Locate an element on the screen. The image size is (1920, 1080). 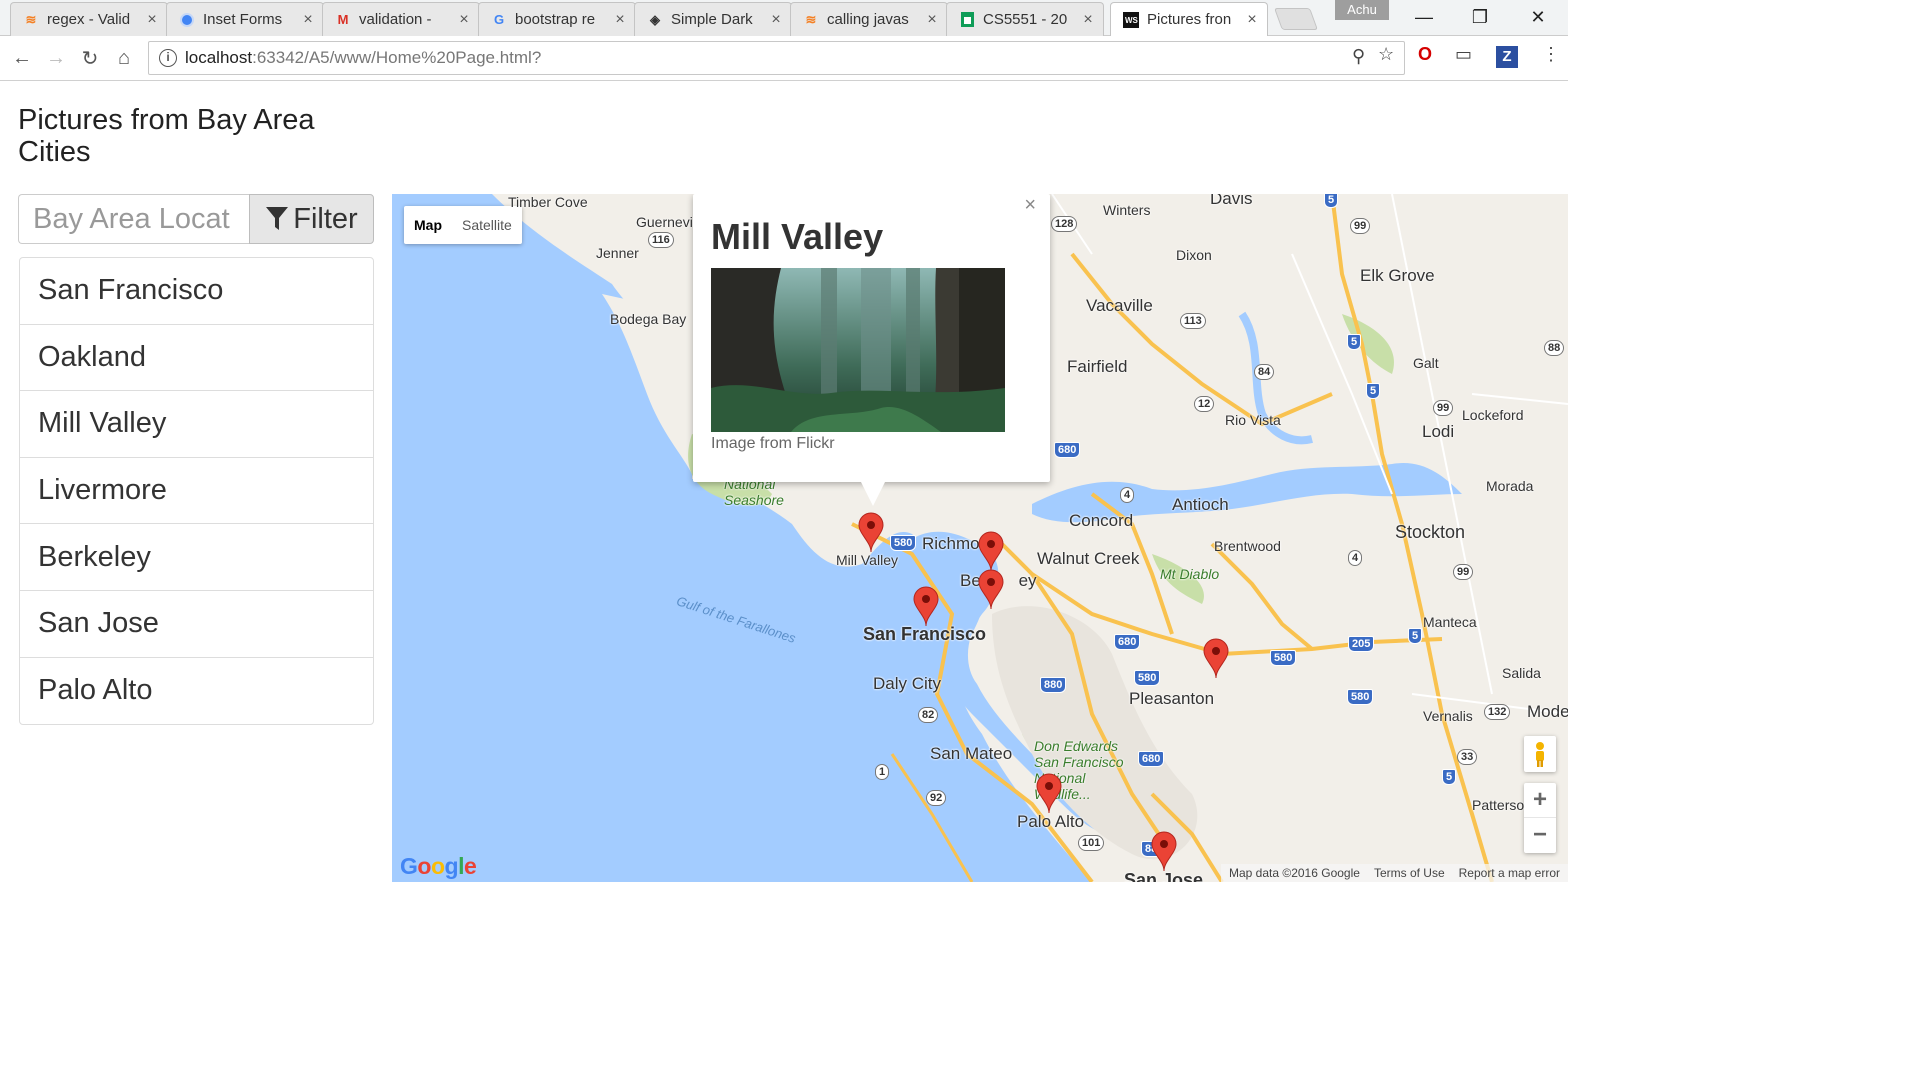
map-marker-palo-alto is located at coordinates (1049, 793).